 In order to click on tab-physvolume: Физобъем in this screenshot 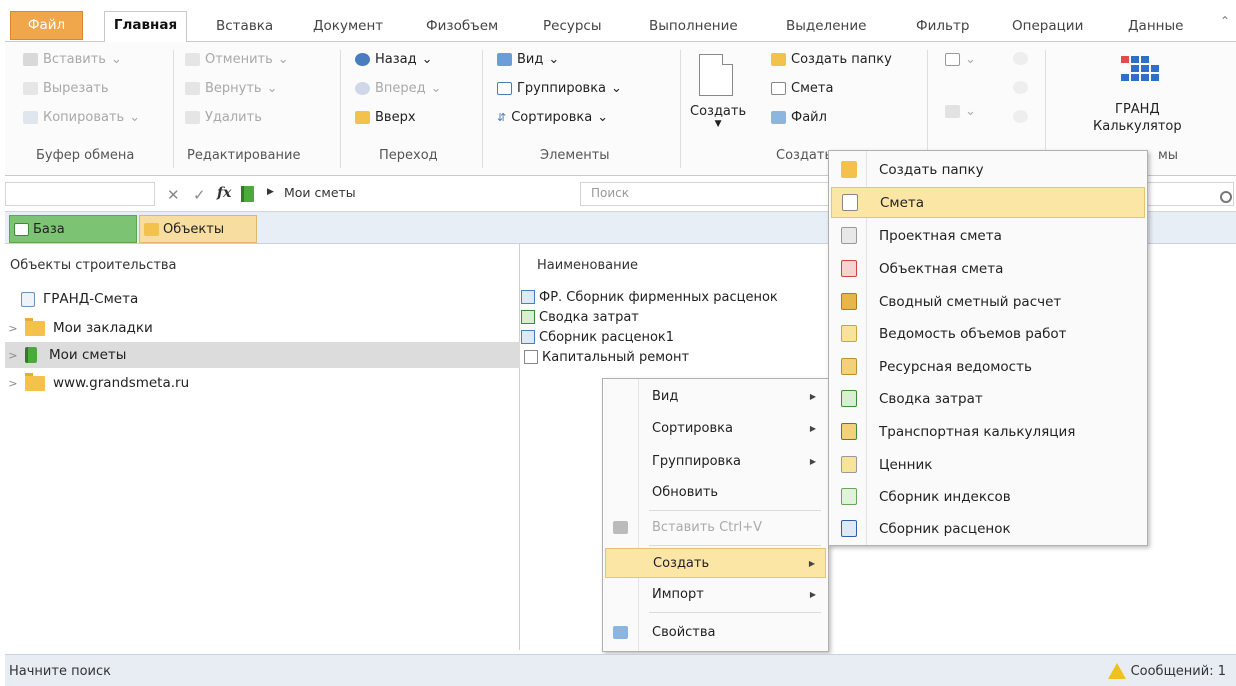, I will do `click(462, 27)`.